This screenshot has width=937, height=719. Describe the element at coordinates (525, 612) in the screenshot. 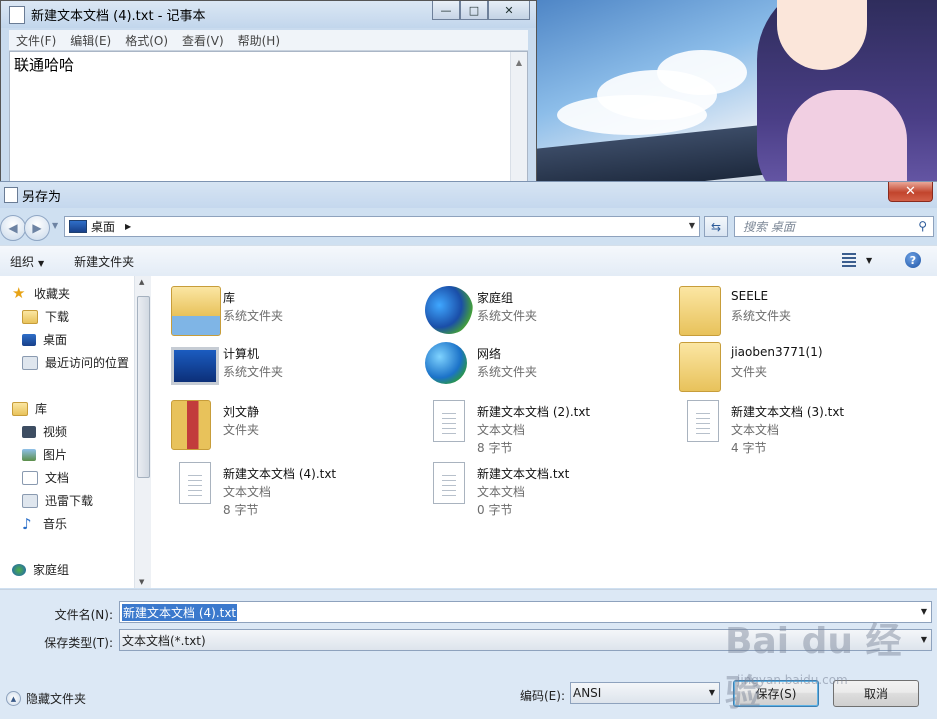

I see `filename-field: 新建文本文档 (4).txt ▼` at that location.